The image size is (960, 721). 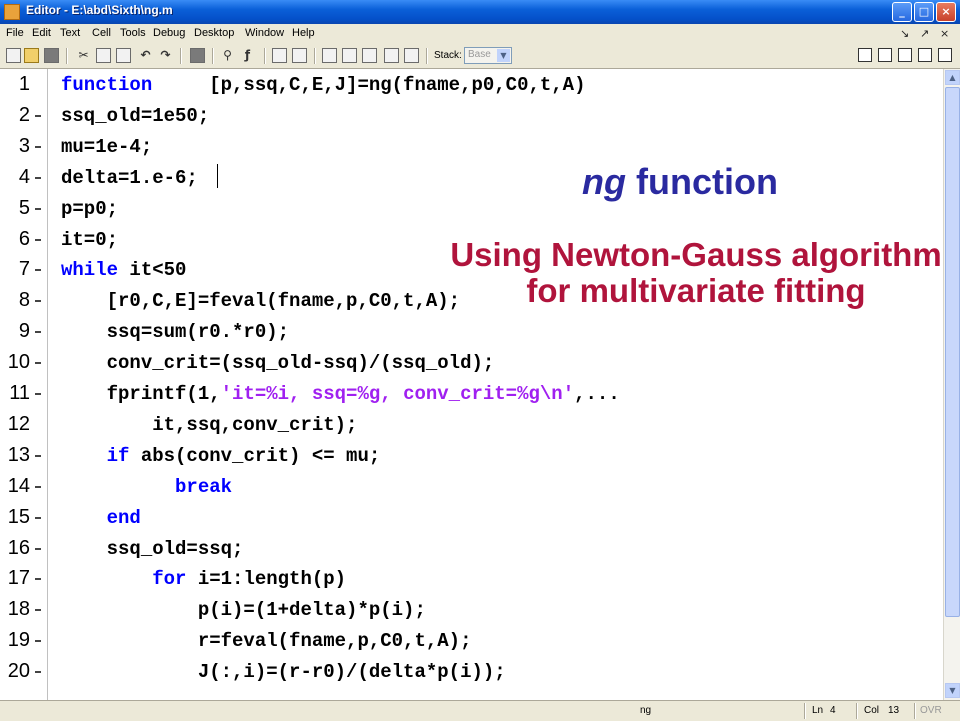 What do you see at coordinates (411, 55) in the screenshot?
I see `exit-debug-icon` at bounding box center [411, 55].